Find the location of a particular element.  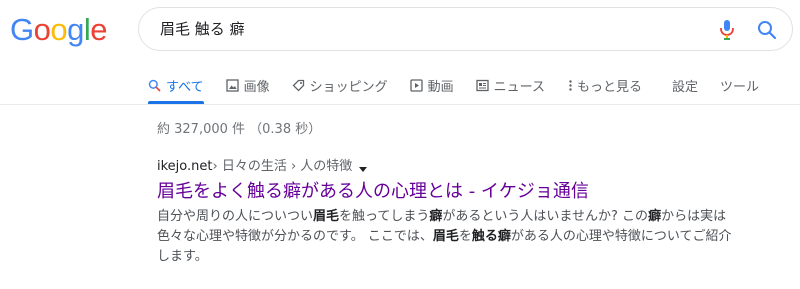

logo-letter: e is located at coordinates (99, 29).